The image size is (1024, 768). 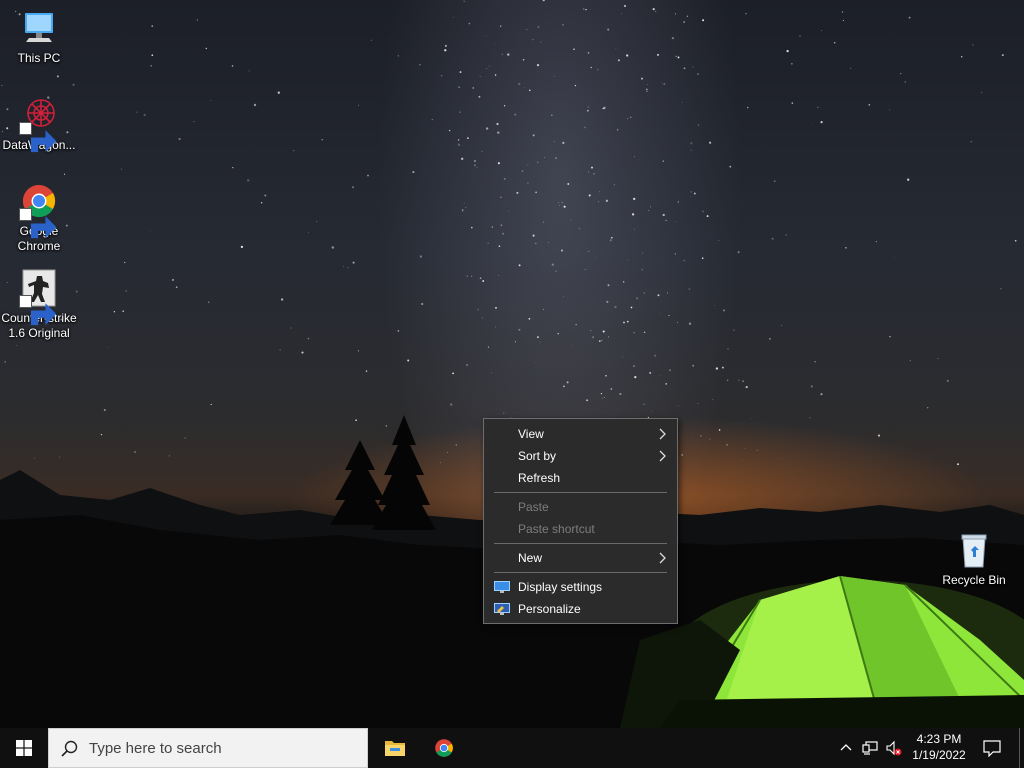 I want to click on menu-item-refresh: Refresh, so click(x=580, y=478).